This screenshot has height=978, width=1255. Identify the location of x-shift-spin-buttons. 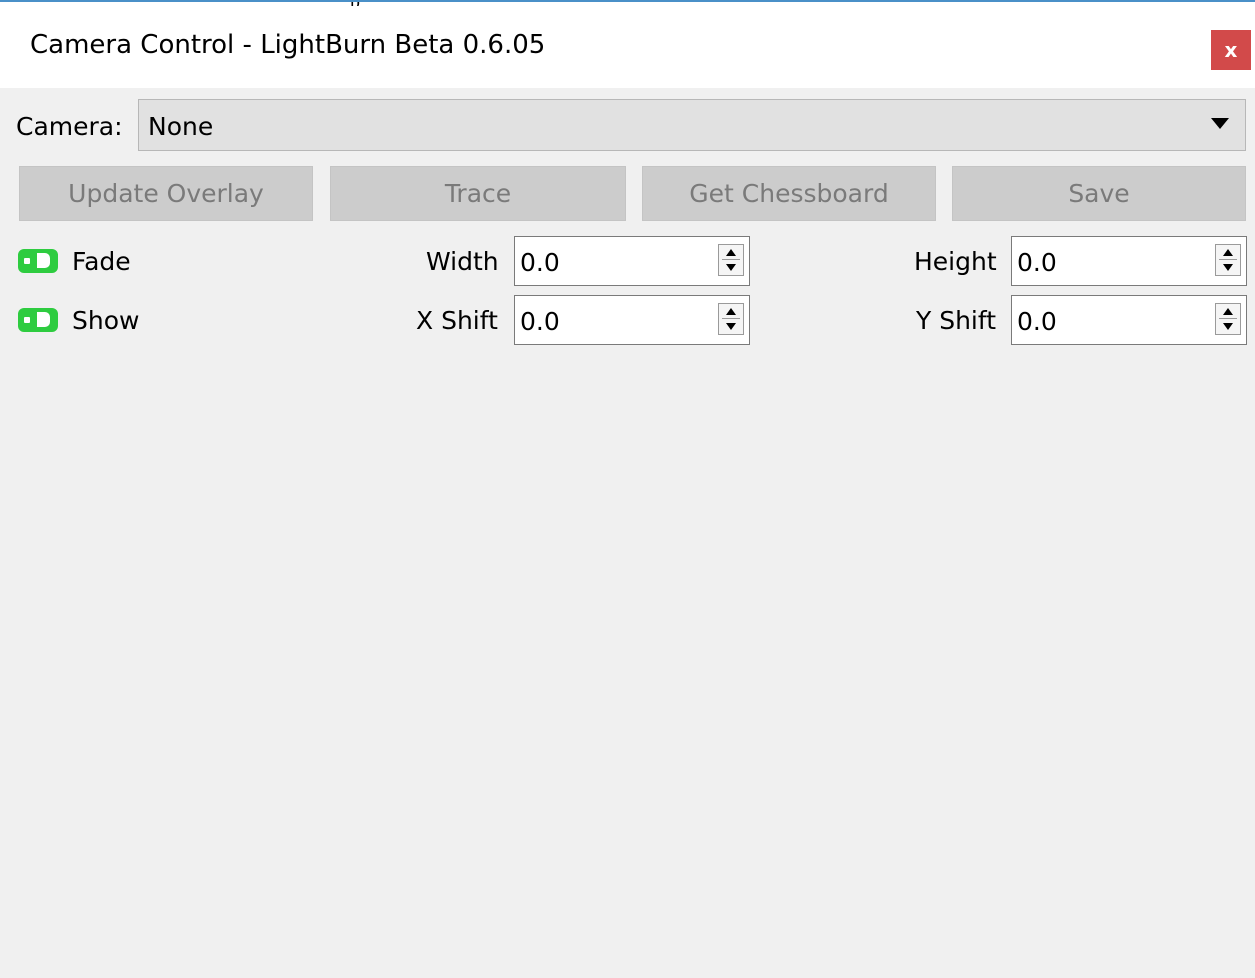
(731, 319).